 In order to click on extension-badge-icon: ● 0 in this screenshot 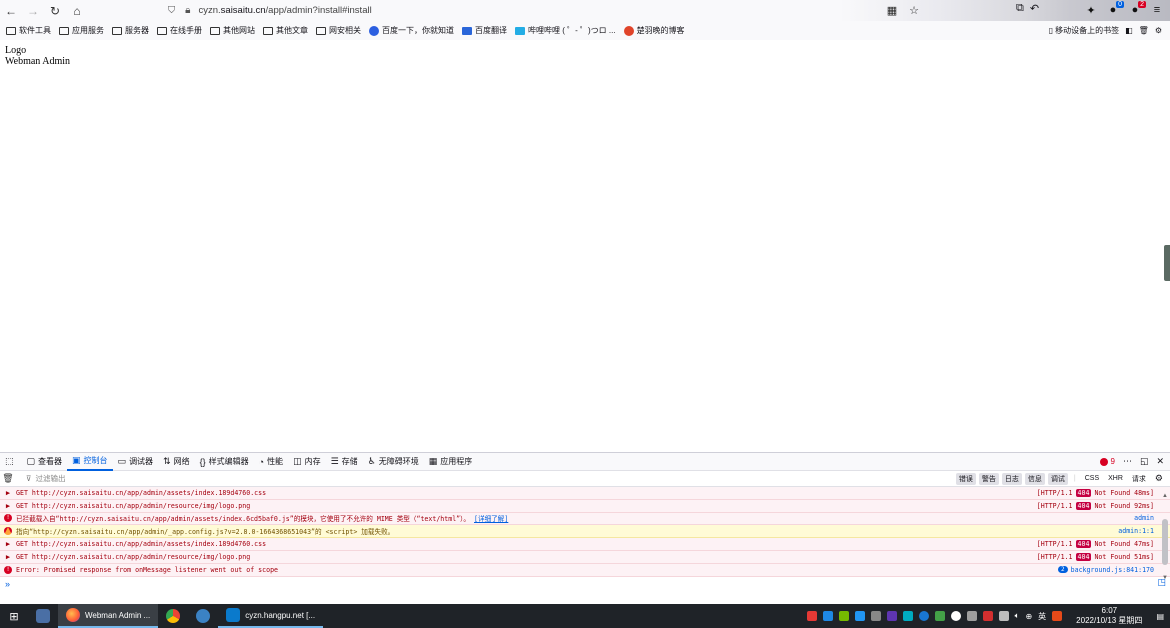, I will do `click(1114, 10)`.